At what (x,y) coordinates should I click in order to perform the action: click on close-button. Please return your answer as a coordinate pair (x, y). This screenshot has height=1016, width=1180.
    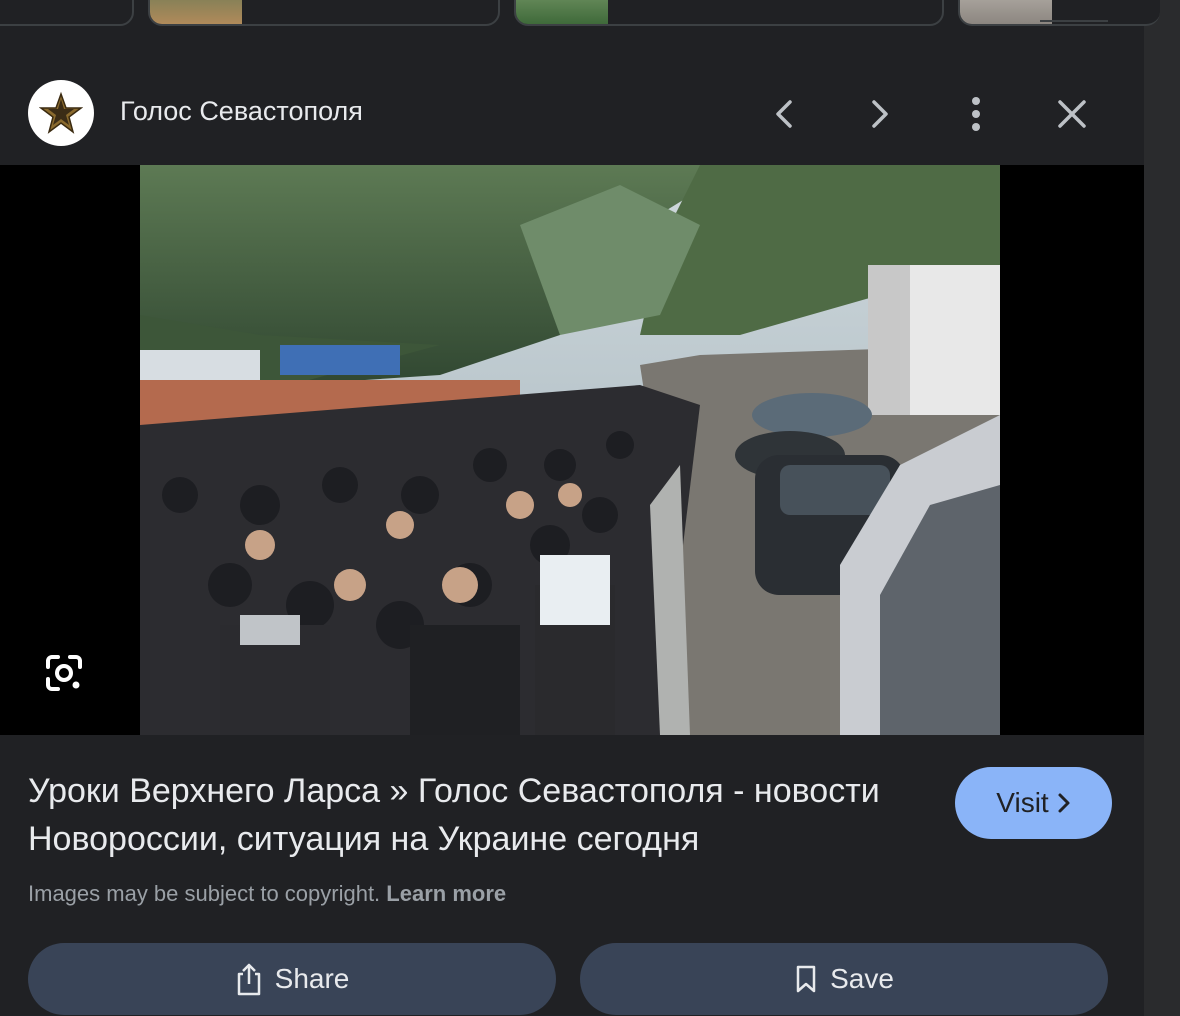
    Looking at the image, I should click on (1072, 114).